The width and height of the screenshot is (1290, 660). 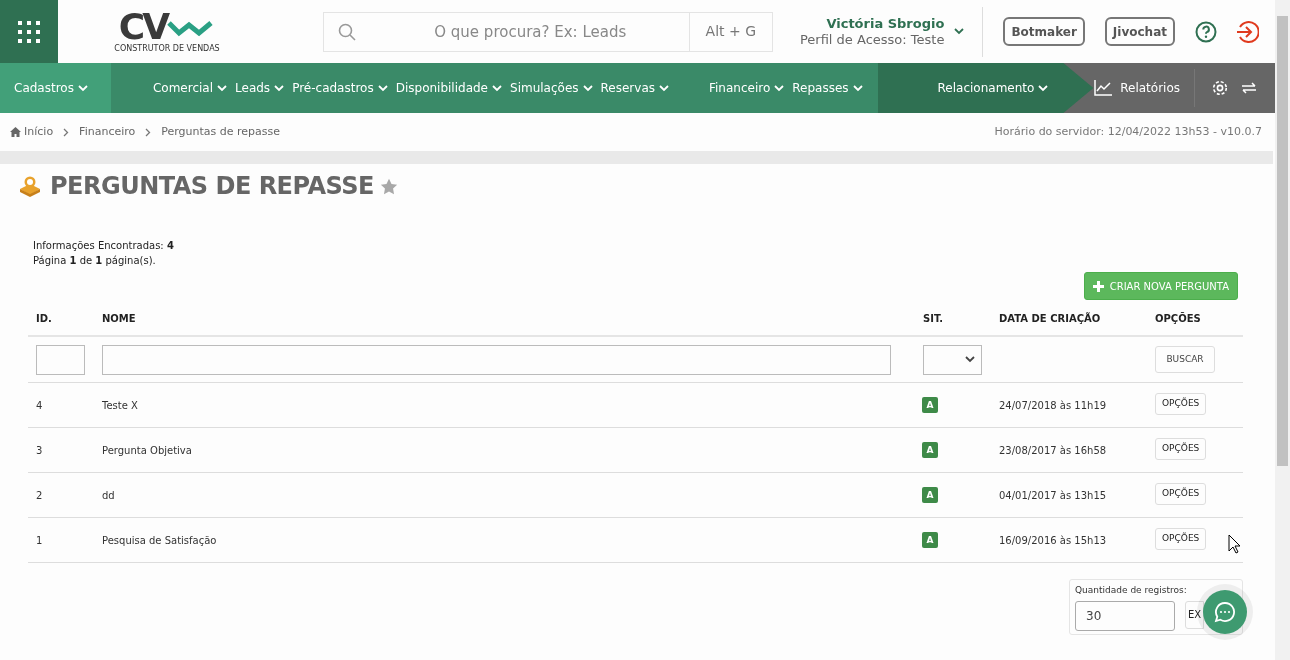 What do you see at coordinates (108, 495) in the screenshot?
I see `table-cell-text: dd` at bounding box center [108, 495].